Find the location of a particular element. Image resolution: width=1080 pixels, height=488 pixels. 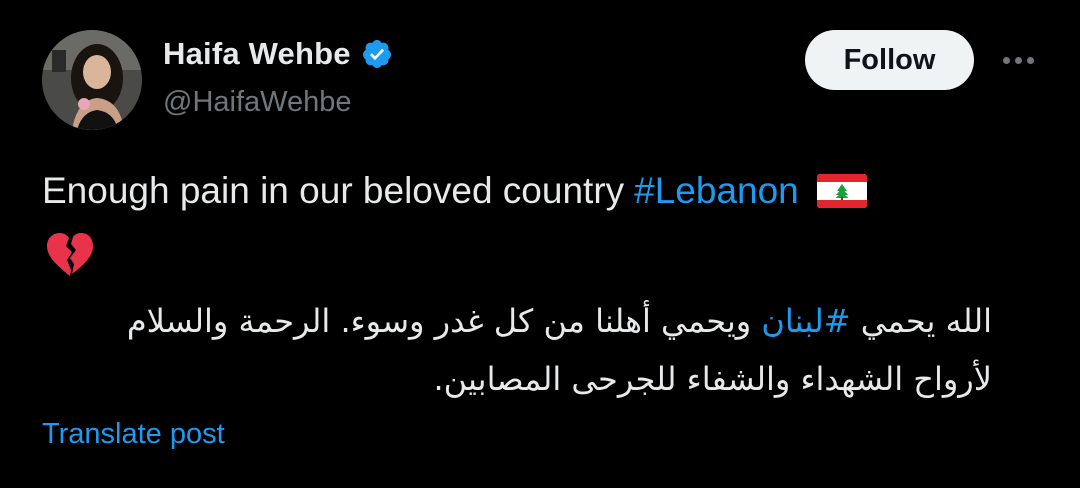

more-options-icon is located at coordinates (1018, 60).